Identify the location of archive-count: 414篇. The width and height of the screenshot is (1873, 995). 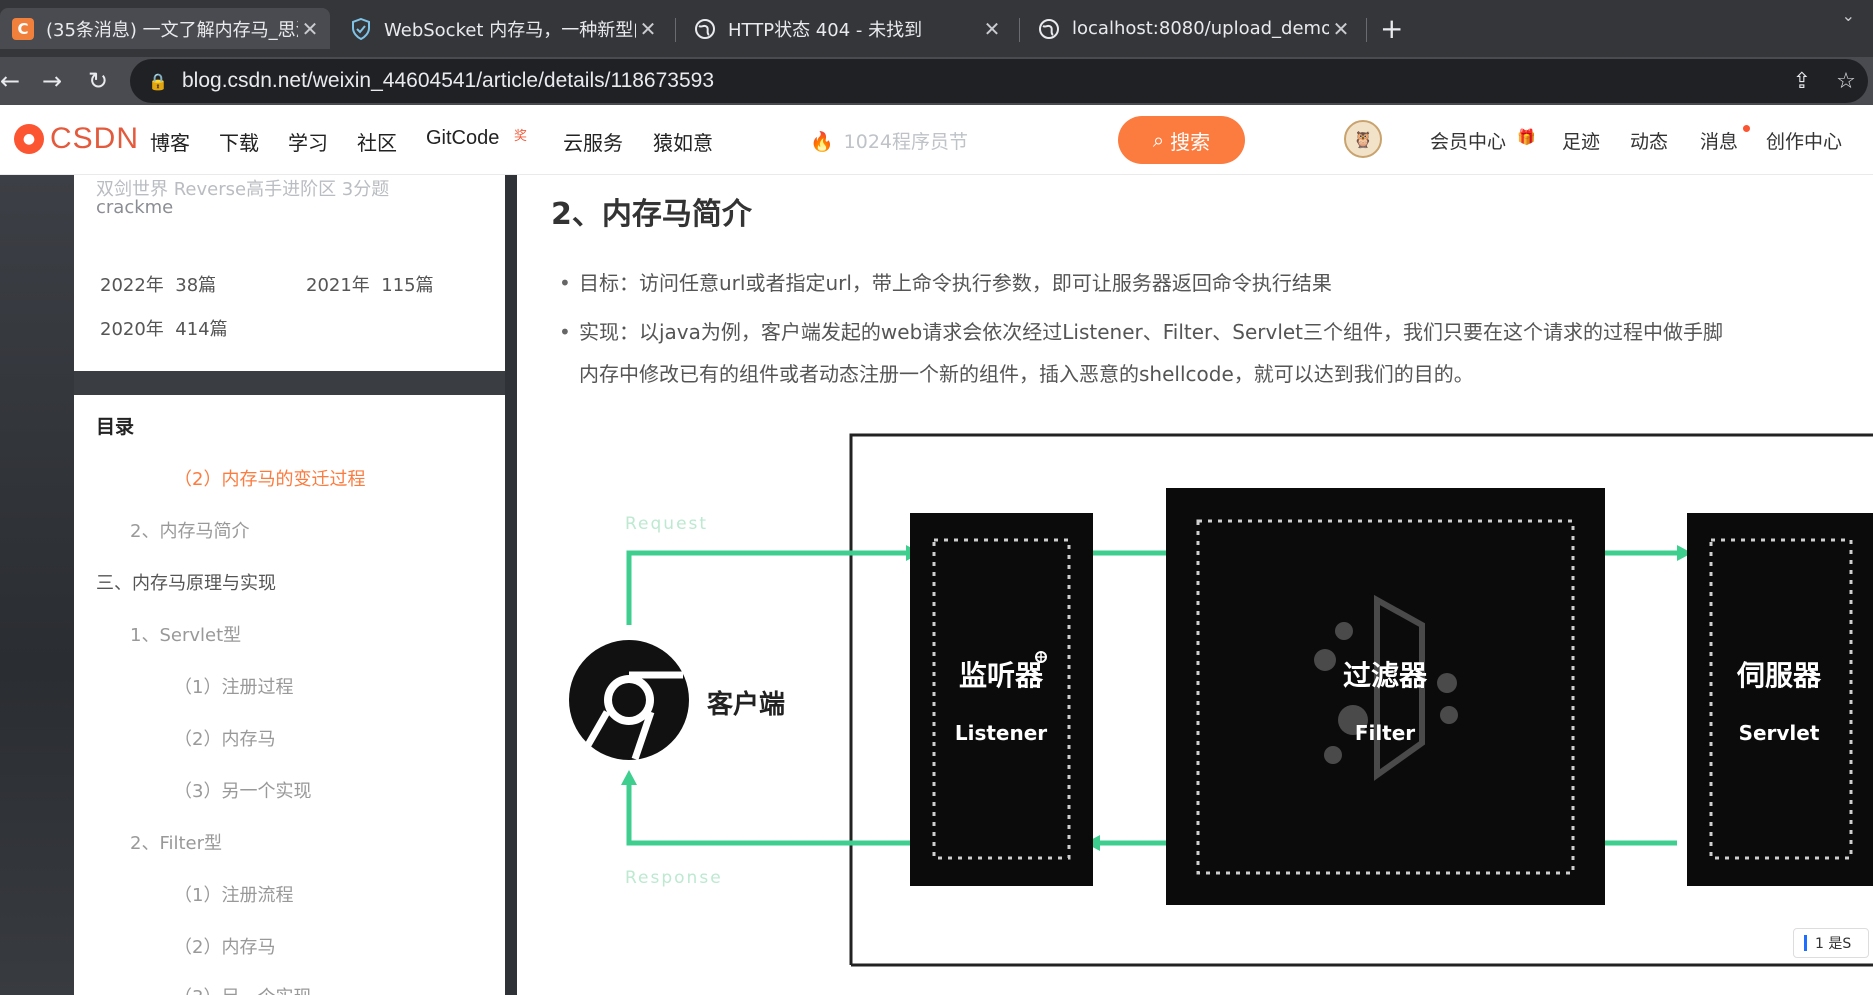
(201, 329).